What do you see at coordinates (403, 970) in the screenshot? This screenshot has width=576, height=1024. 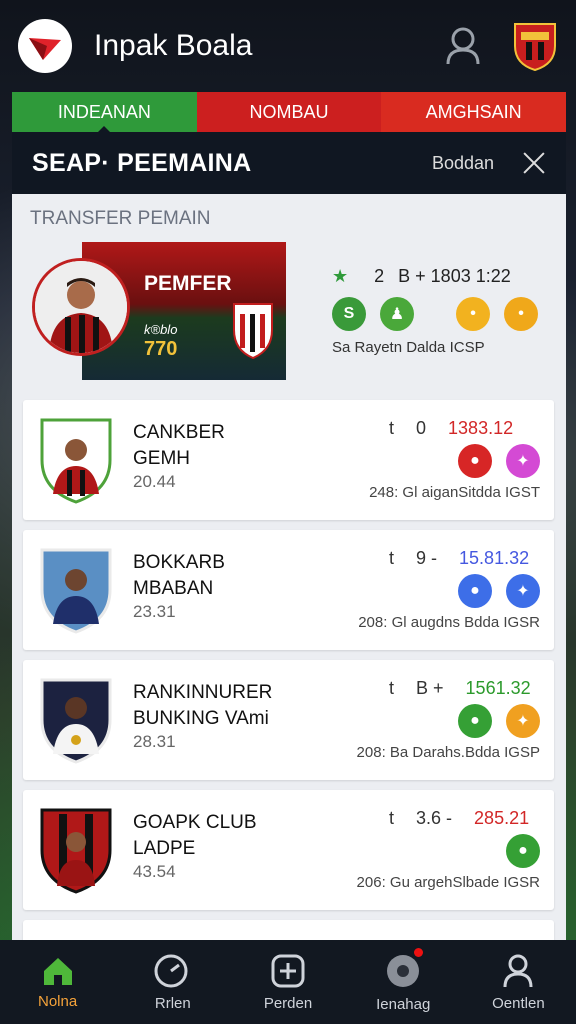 I see `ball-icon` at bounding box center [403, 970].